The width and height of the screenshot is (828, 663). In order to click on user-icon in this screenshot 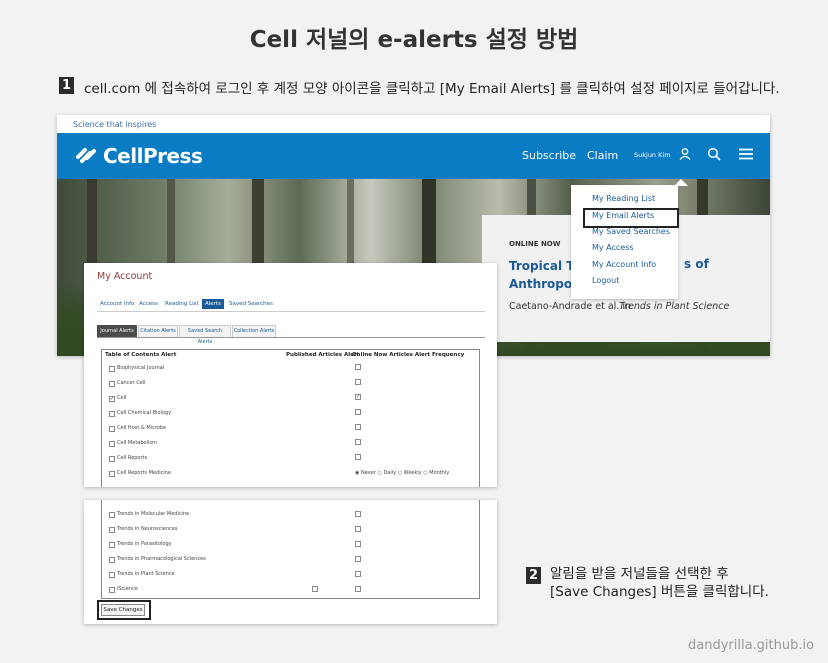, I will do `click(685, 154)`.